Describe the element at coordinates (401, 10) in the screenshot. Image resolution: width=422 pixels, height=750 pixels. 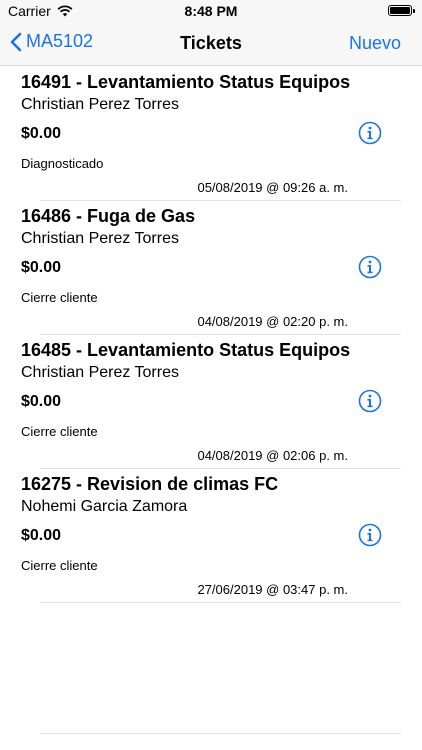
I see `battery-icon` at that location.